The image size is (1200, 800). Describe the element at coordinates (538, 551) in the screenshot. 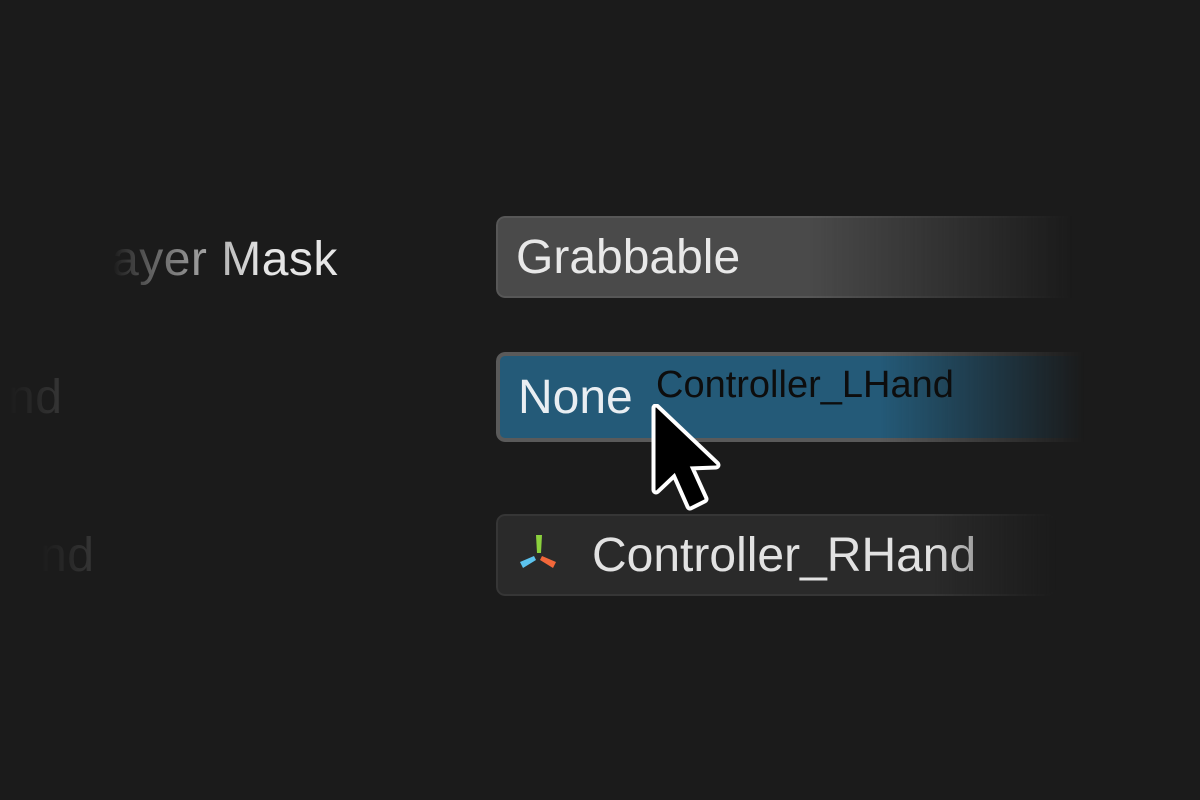

I see `rig-armature-icon` at that location.